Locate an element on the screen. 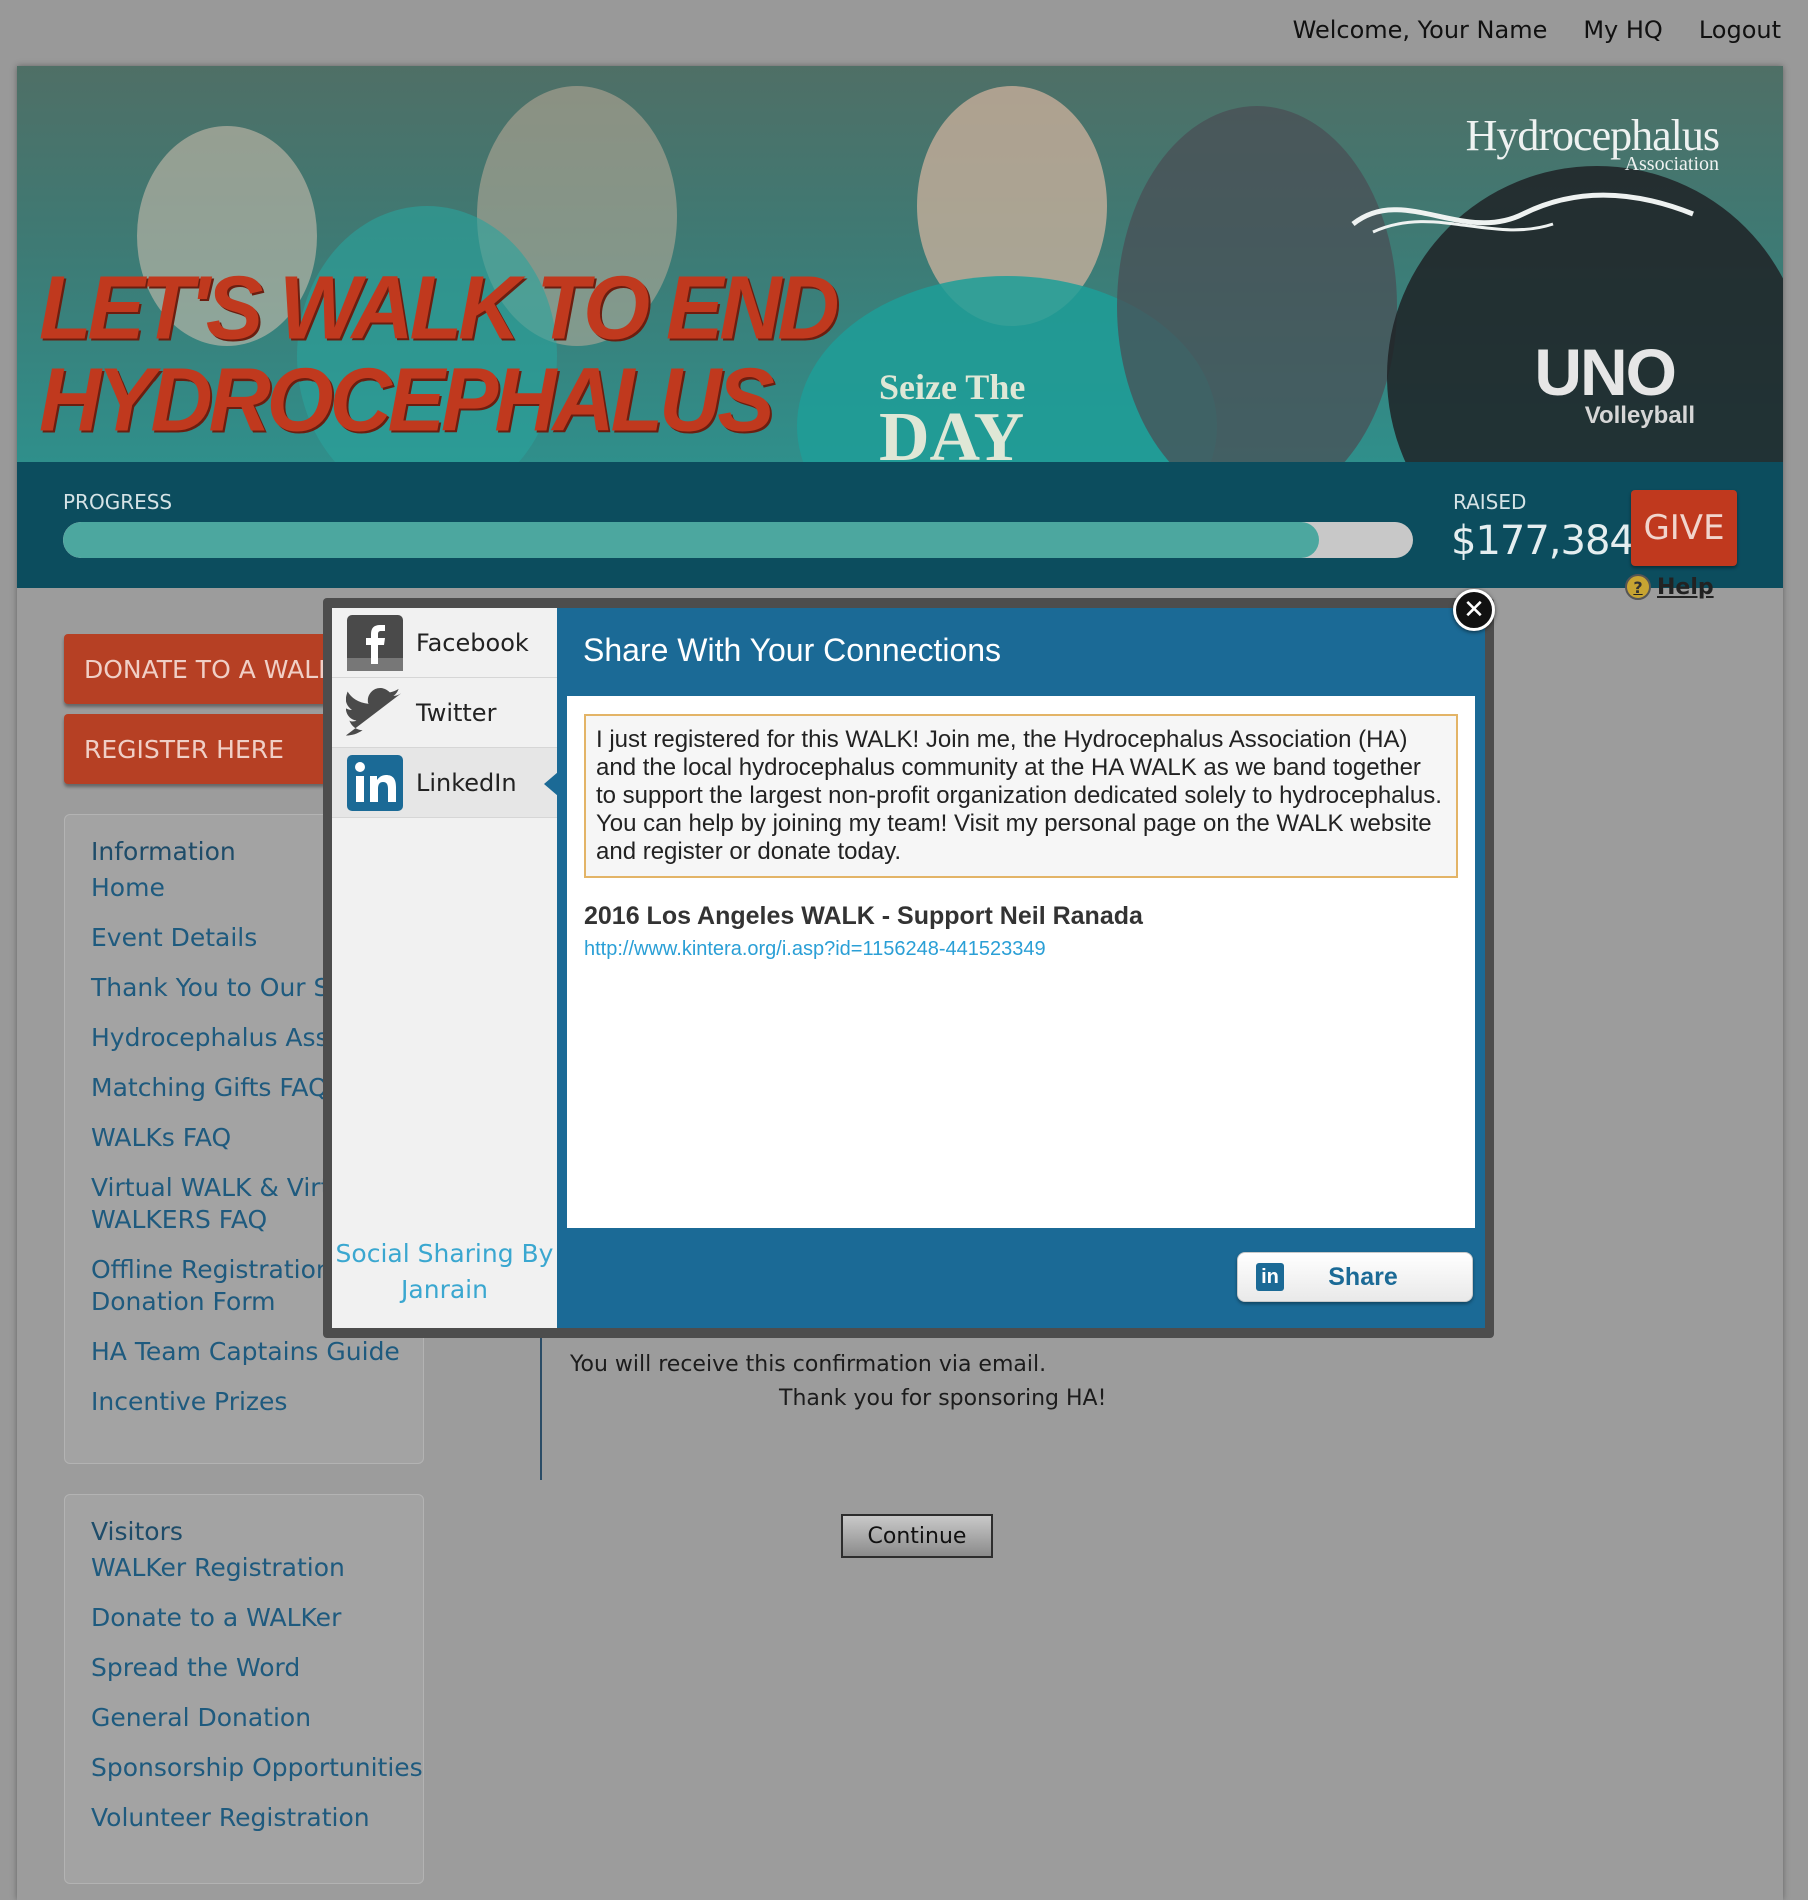  hydrocephalus-logo: Hydrocephalus Association is located at coordinates (1592, 143).